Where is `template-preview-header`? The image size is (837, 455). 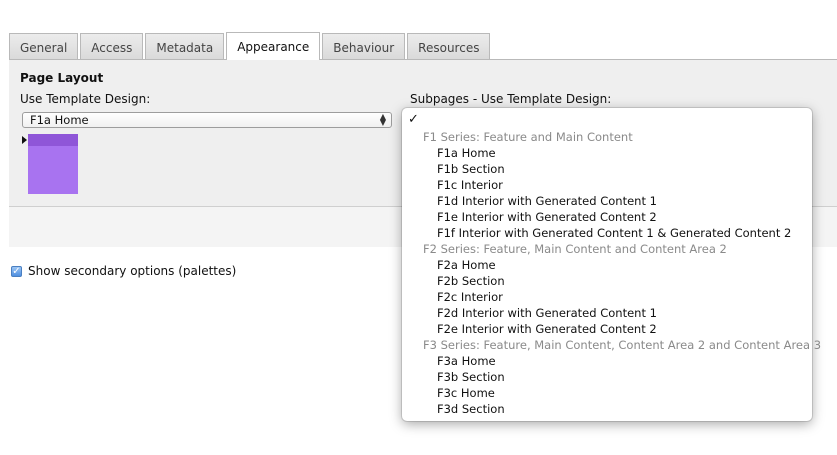
template-preview-header is located at coordinates (53, 140).